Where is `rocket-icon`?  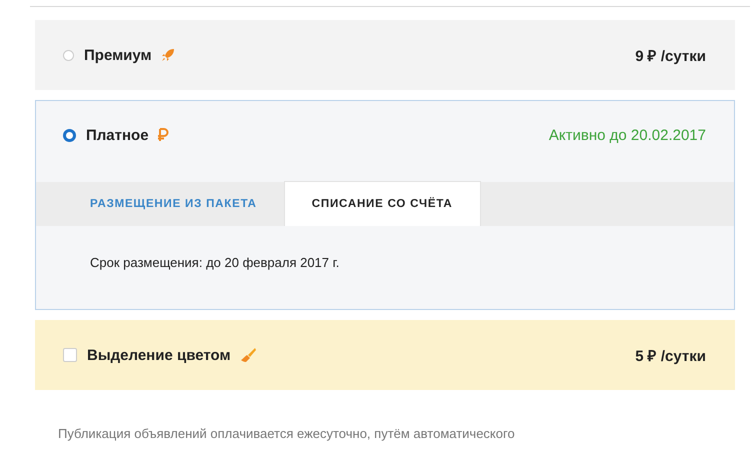
rocket-icon is located at coordinates (168, 55).